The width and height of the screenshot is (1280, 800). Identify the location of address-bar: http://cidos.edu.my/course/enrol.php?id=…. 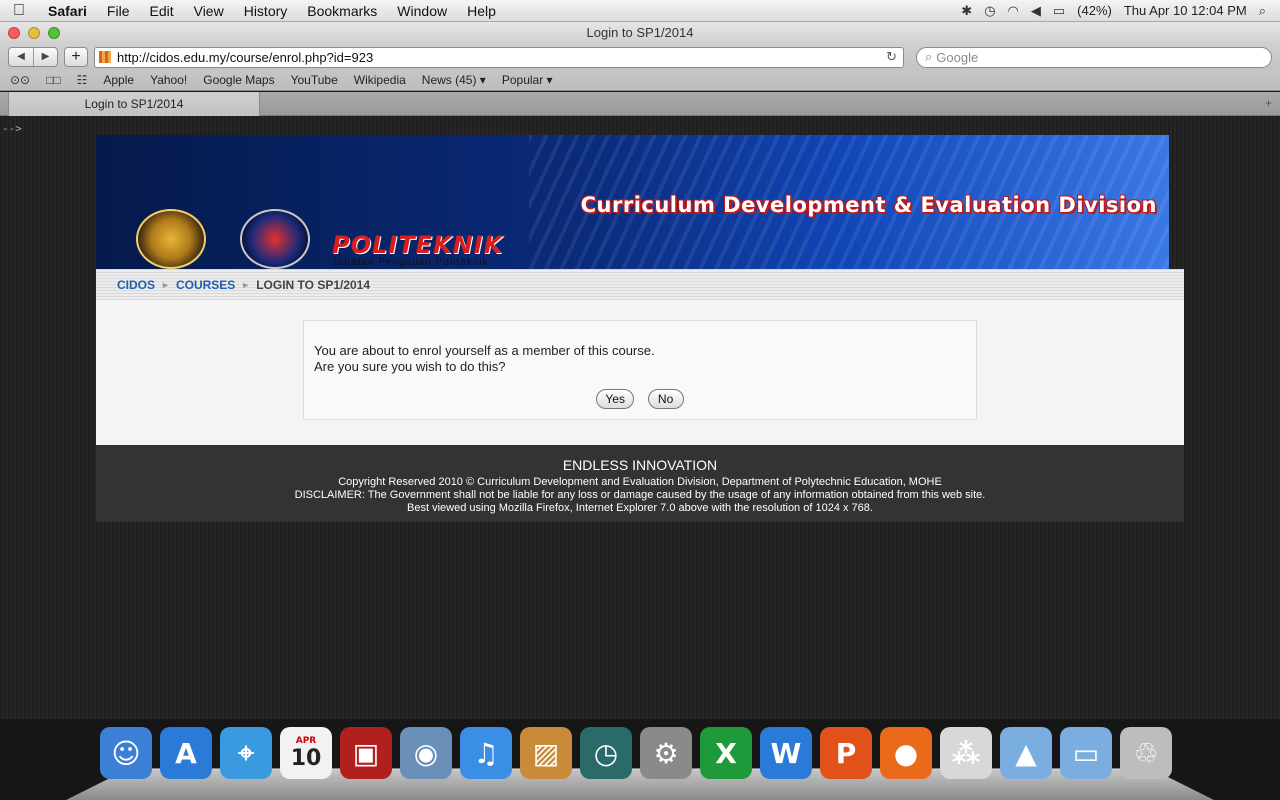
(499, 57).